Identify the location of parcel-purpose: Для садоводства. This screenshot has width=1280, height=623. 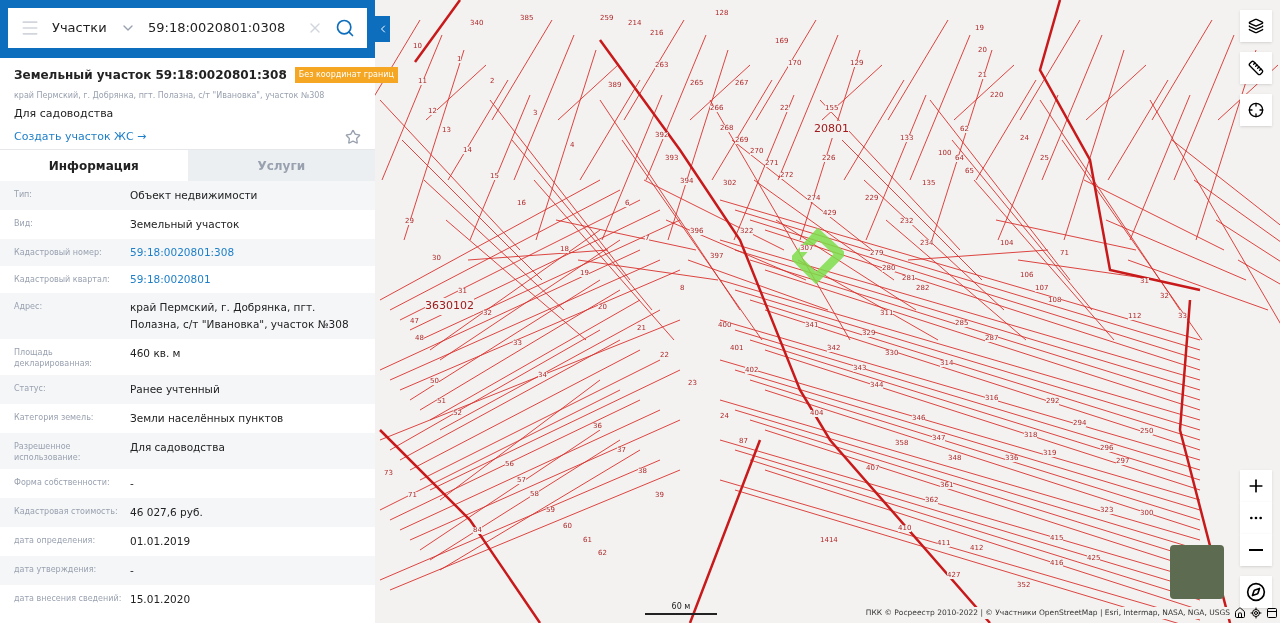
(64, 114).